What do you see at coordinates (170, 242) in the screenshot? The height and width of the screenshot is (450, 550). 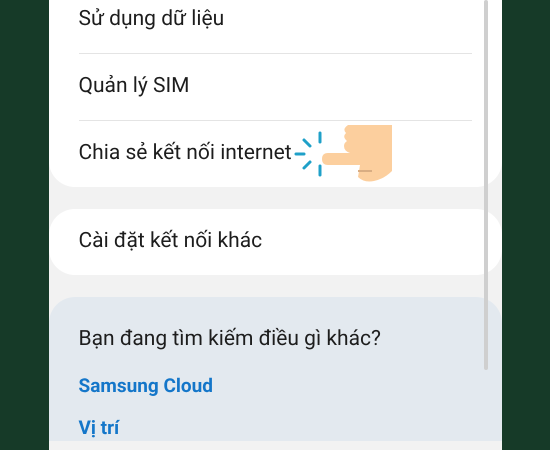 I see `settings-item: Cài đặt kết nối khác` at bounding box center [170, 242].